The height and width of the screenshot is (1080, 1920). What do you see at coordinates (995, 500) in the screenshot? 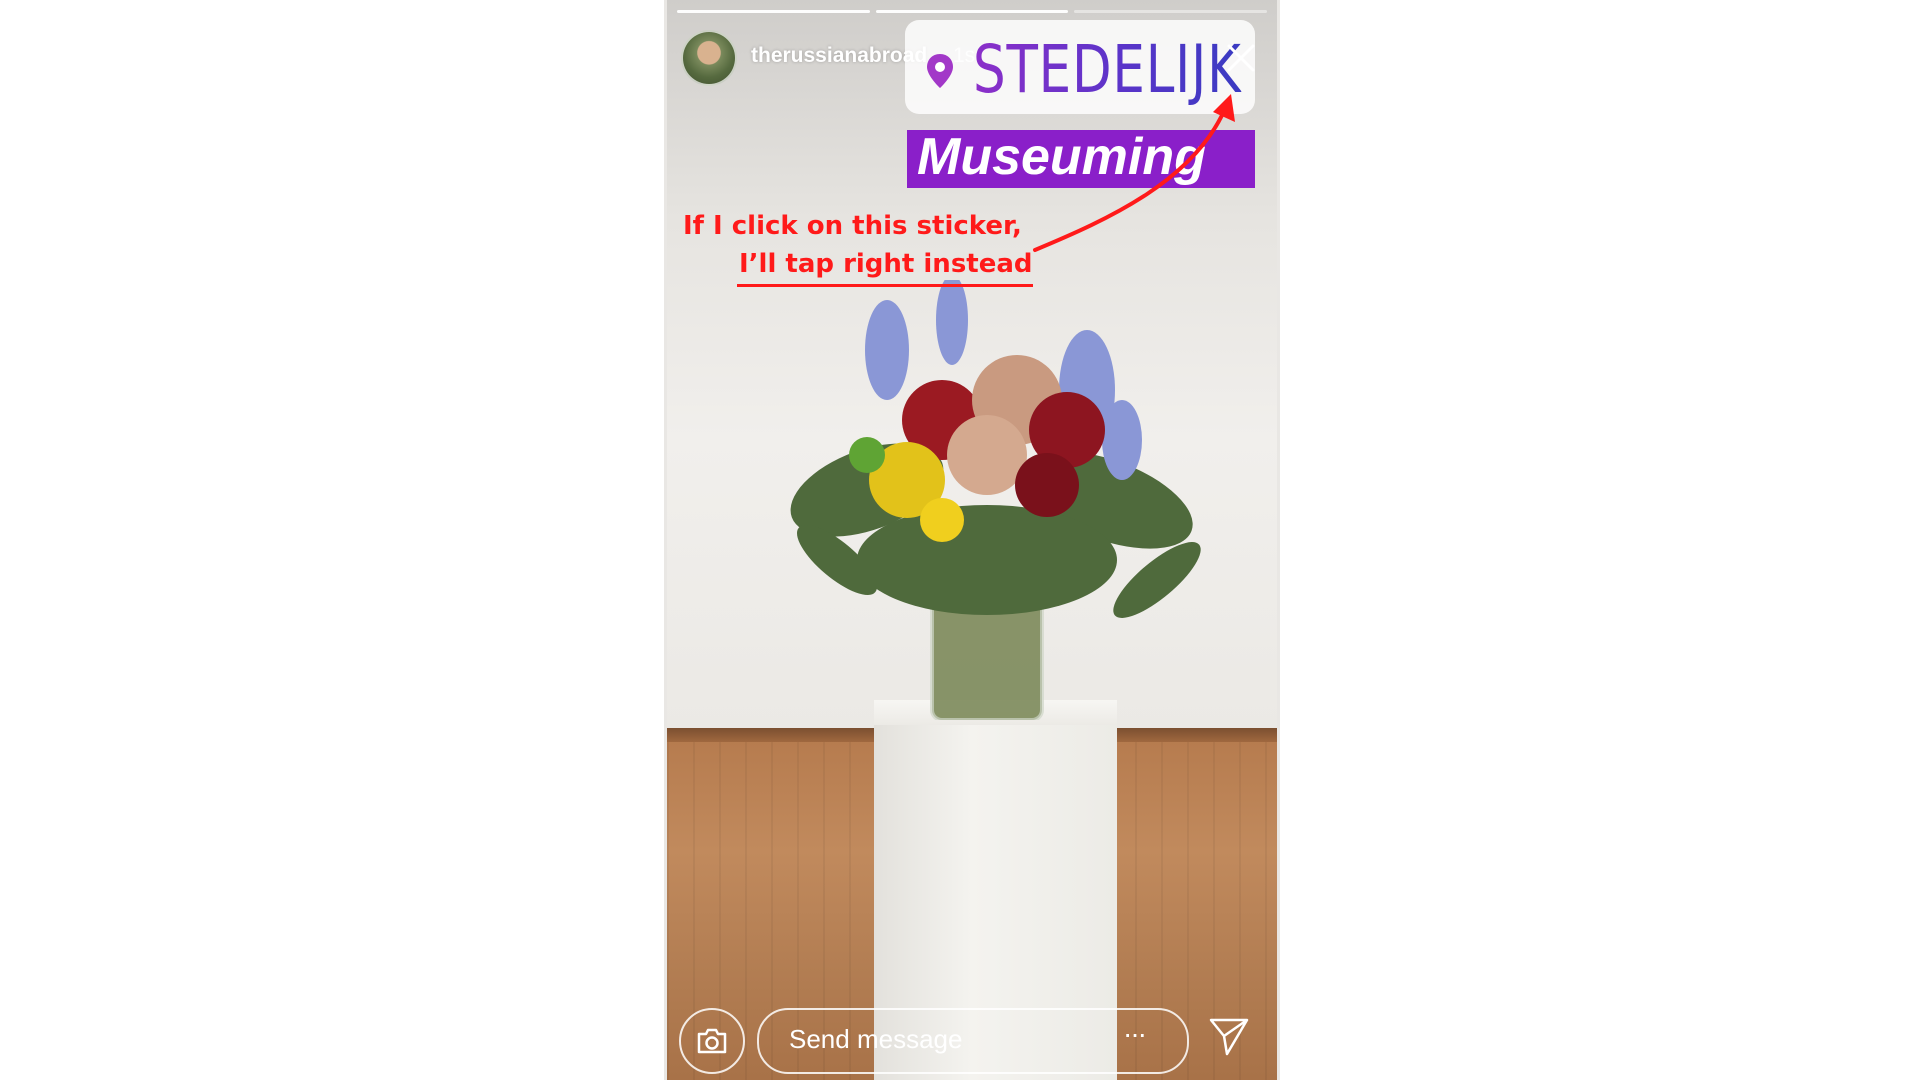
I see `flower-bouquet-image` at bounding box center [995, 500].